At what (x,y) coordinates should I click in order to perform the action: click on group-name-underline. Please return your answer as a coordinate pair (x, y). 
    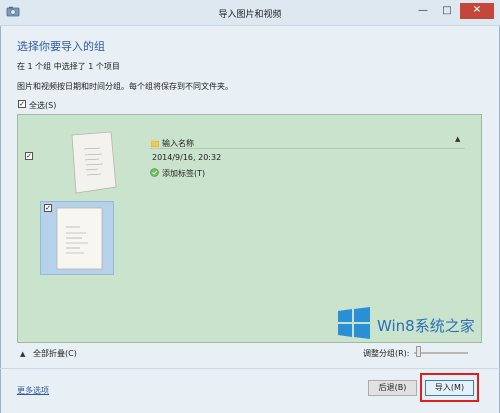
    Looking at the image, I should click on (307, 148).